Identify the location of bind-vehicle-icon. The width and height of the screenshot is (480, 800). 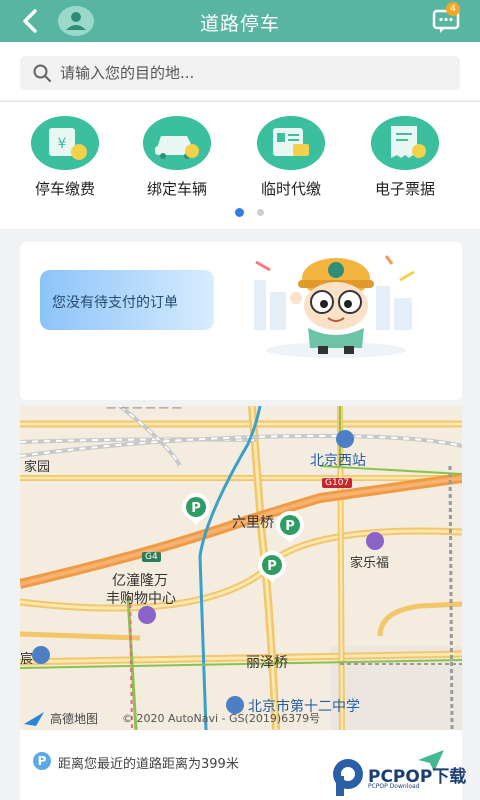
(177, 143).